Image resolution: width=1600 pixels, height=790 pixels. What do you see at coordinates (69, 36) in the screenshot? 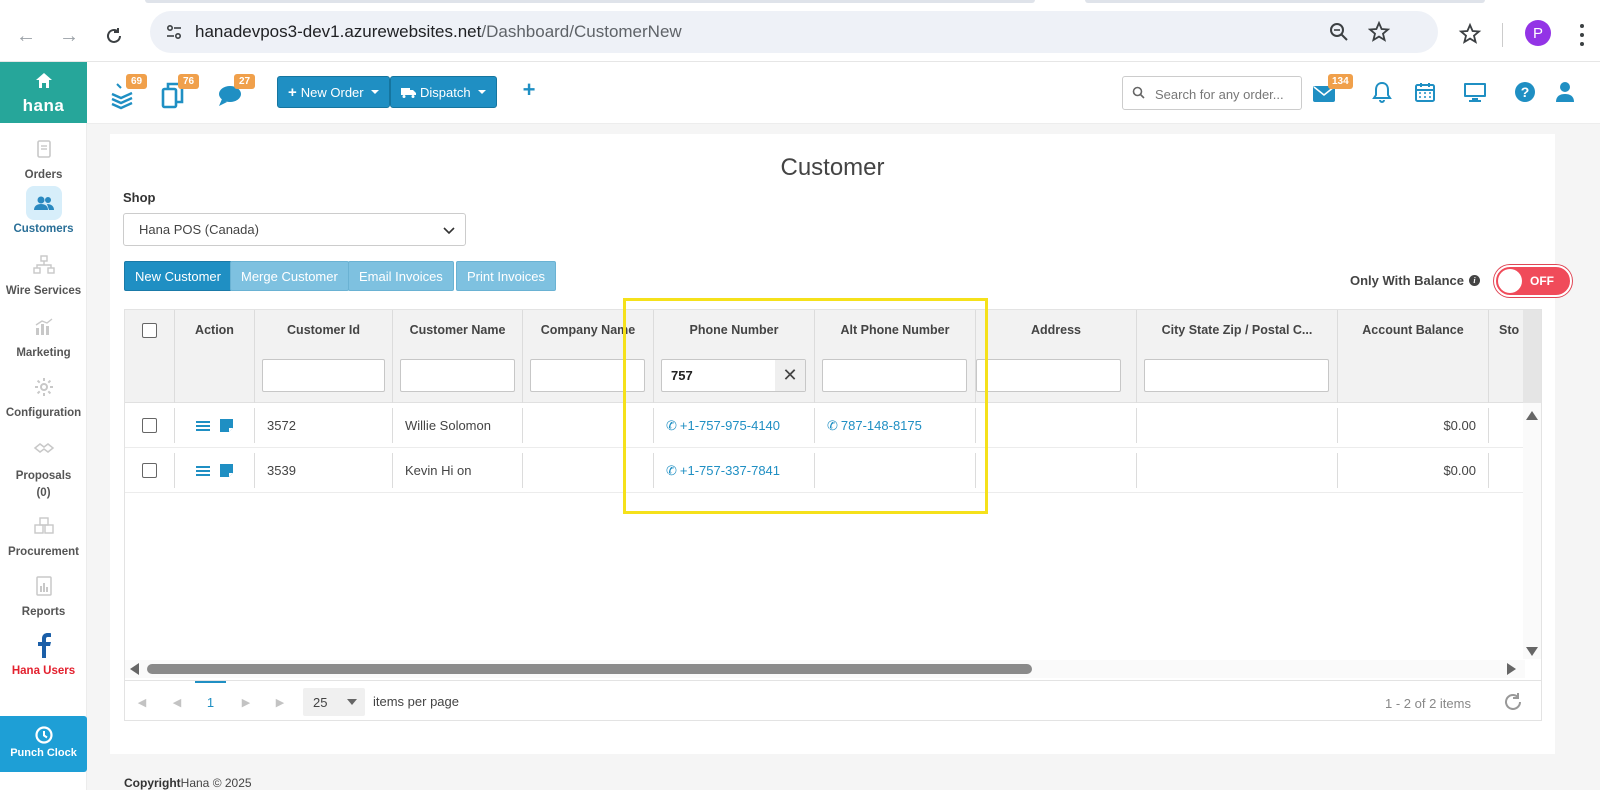
I see `forward-arrow-icon: →` at bounding box center [69, 36].